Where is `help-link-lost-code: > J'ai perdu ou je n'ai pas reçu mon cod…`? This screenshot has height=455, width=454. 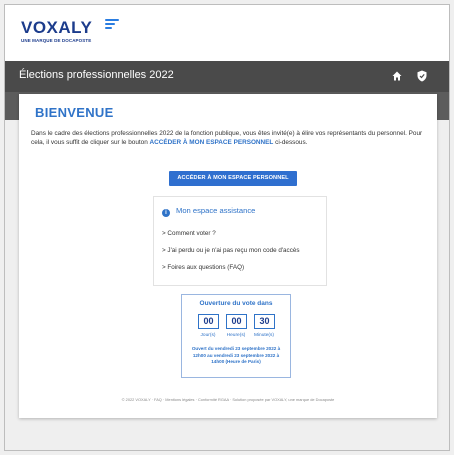 help-link-lost-code: > J'ai perdu ou je n'ai pas reçu mon cod… is located at coordinates (231, 250).